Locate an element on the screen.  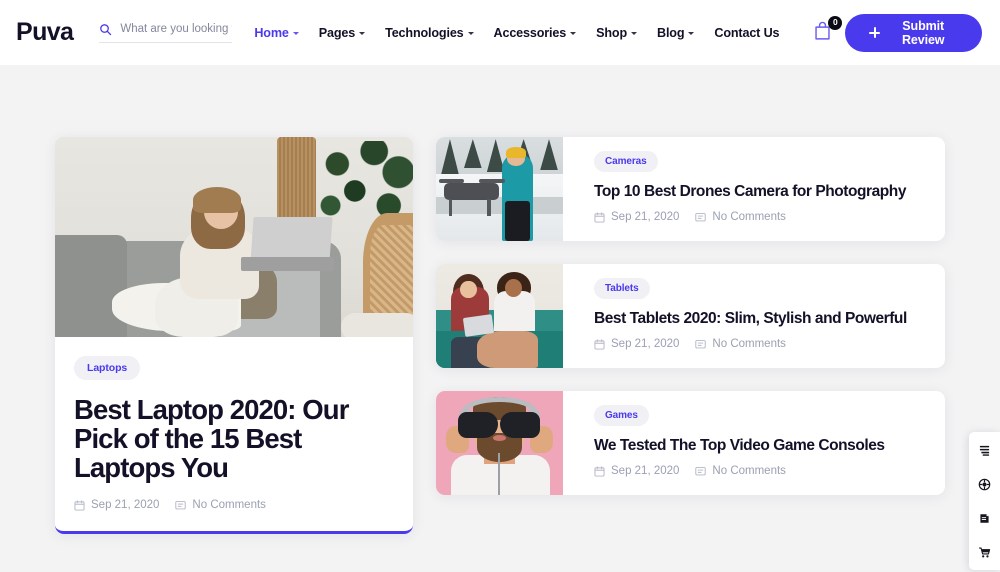
nav-item-accessories: Accessories is located at coordinates (535, 33).